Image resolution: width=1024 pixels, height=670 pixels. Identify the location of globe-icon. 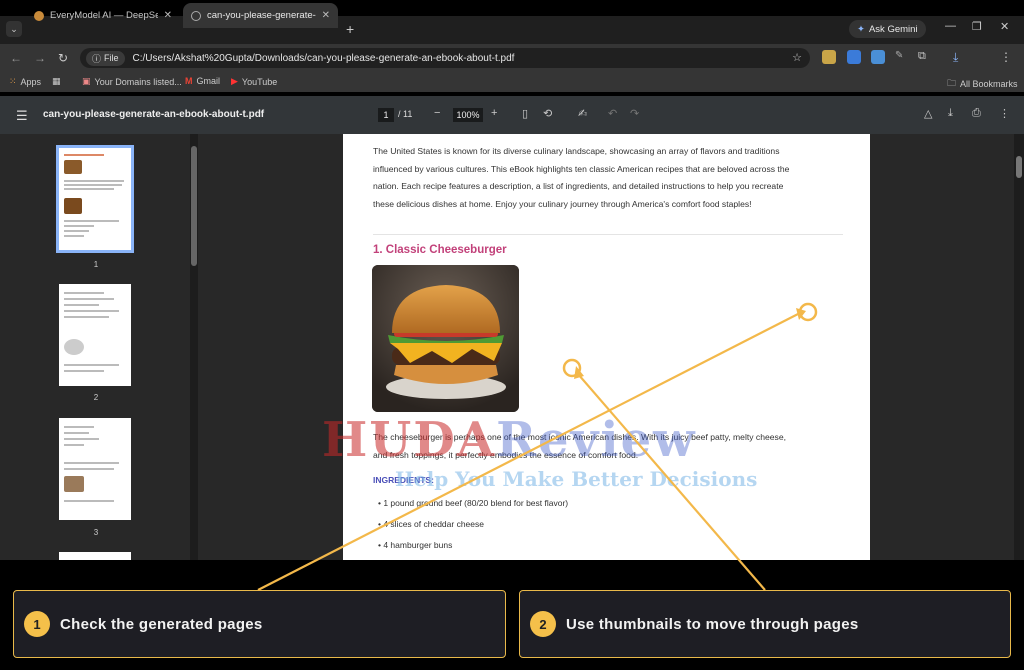
(196, 15).